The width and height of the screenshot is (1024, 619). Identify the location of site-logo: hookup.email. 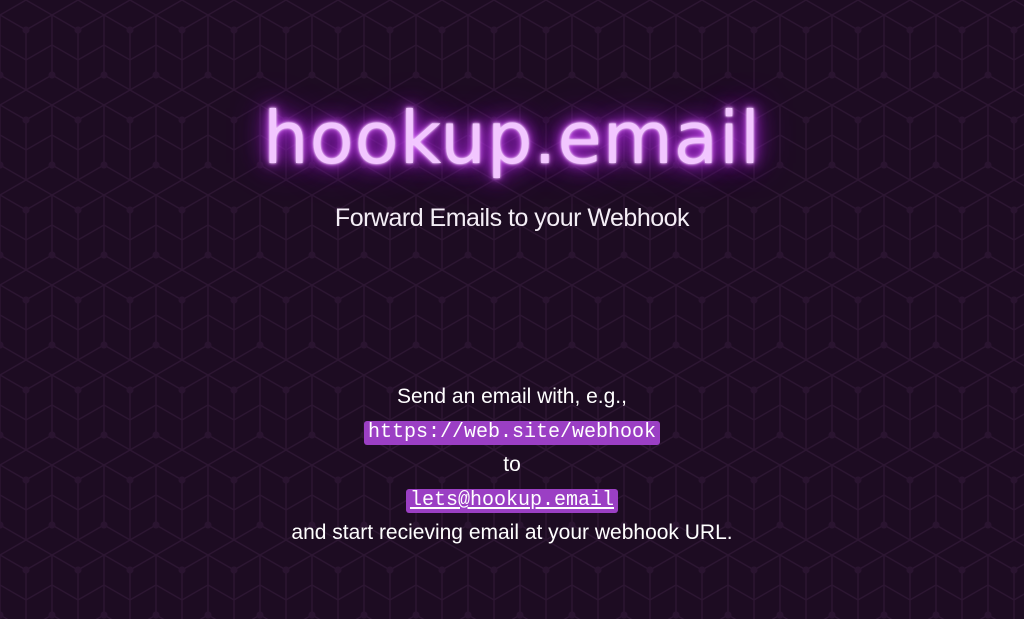
(512, 138).